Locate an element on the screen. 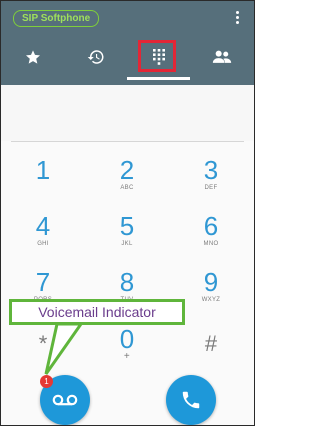 This screenshot has height=426, width=320. divider is located at coordinates (127, 141).